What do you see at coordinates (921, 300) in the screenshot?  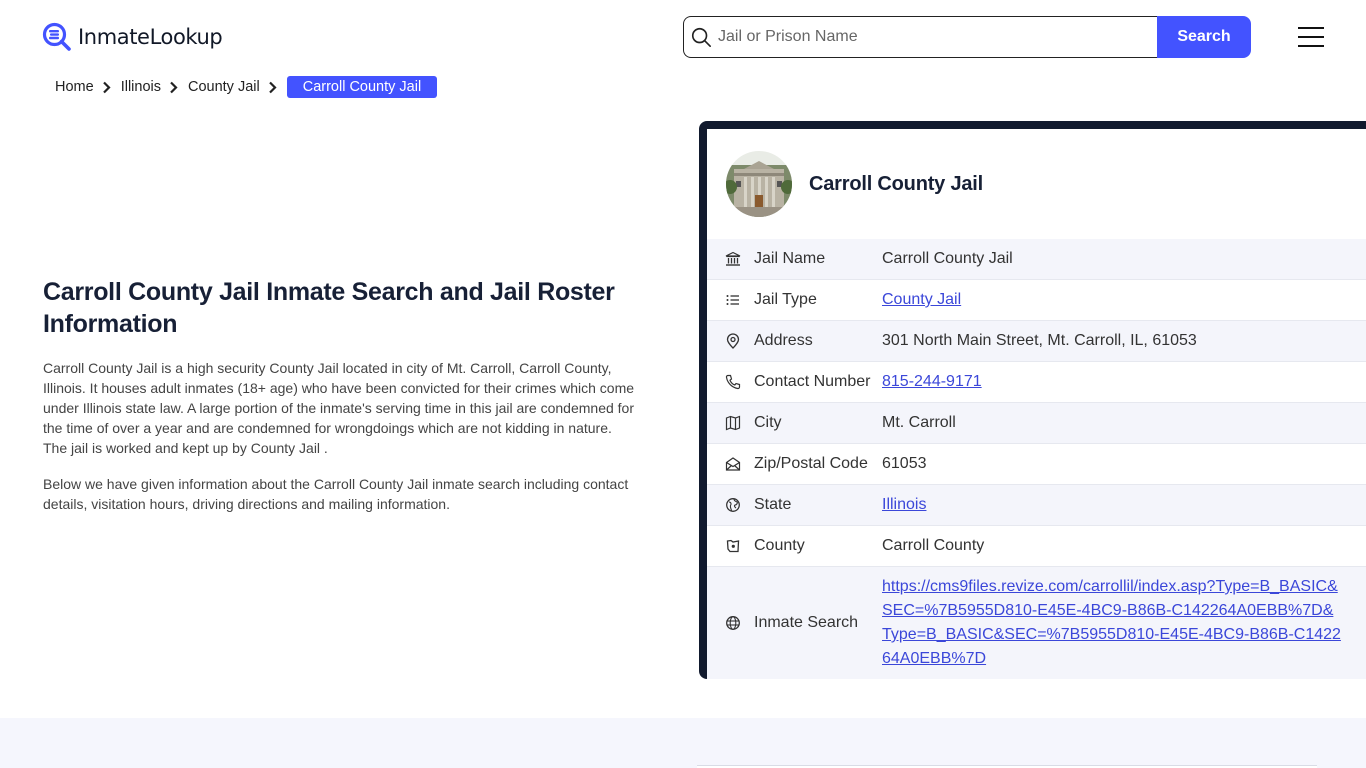 I see `jail-type-link: County Jail` at bounding box center [921, 300].